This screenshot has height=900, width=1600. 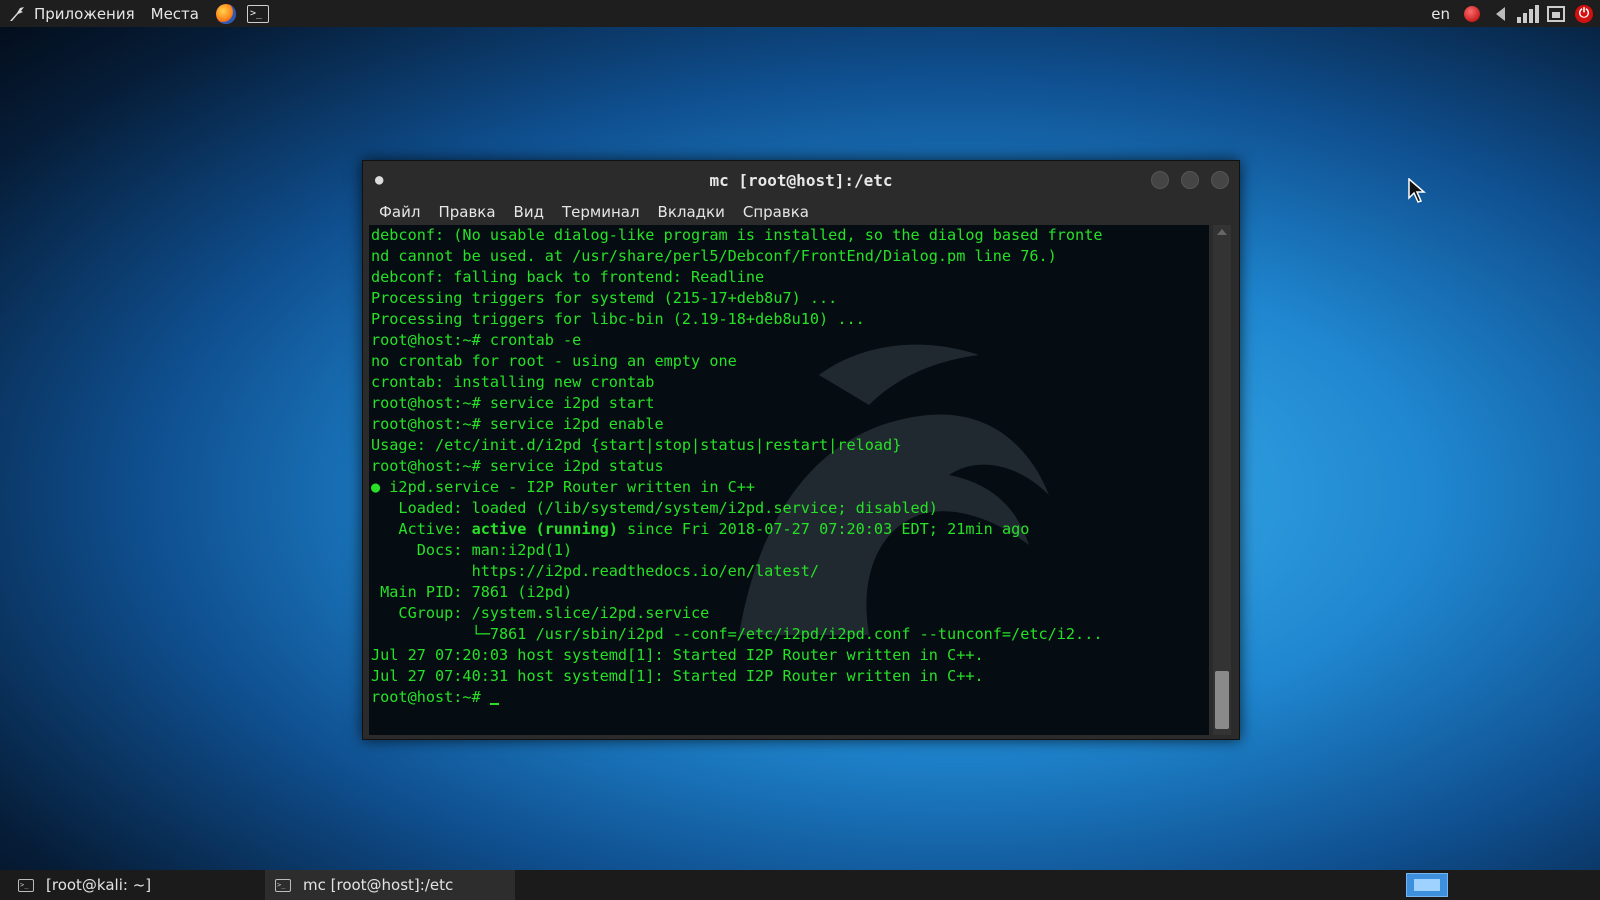 I want to click on terminal-launcher: >_, so click(x=258, y=14).